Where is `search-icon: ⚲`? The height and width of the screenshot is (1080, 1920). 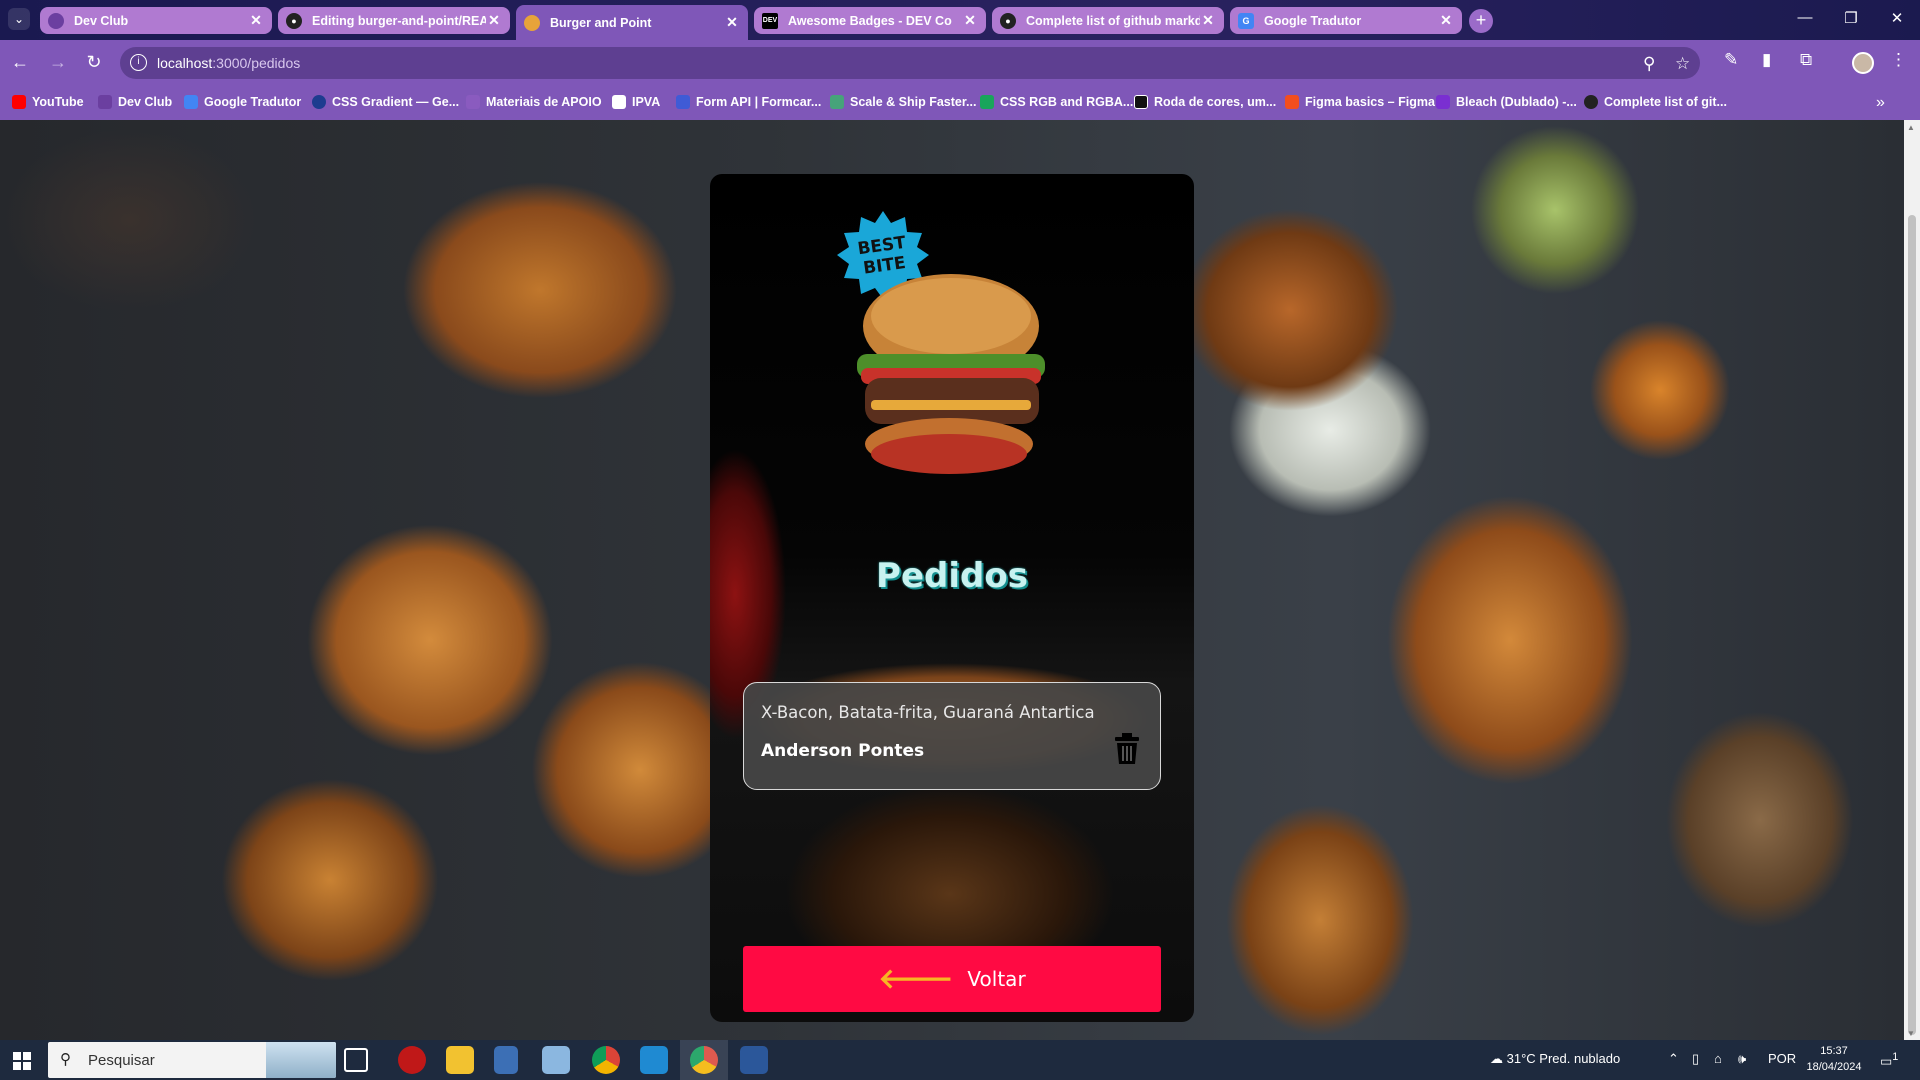 search-icon: ⚲ is located at coordinates (65, 1059).